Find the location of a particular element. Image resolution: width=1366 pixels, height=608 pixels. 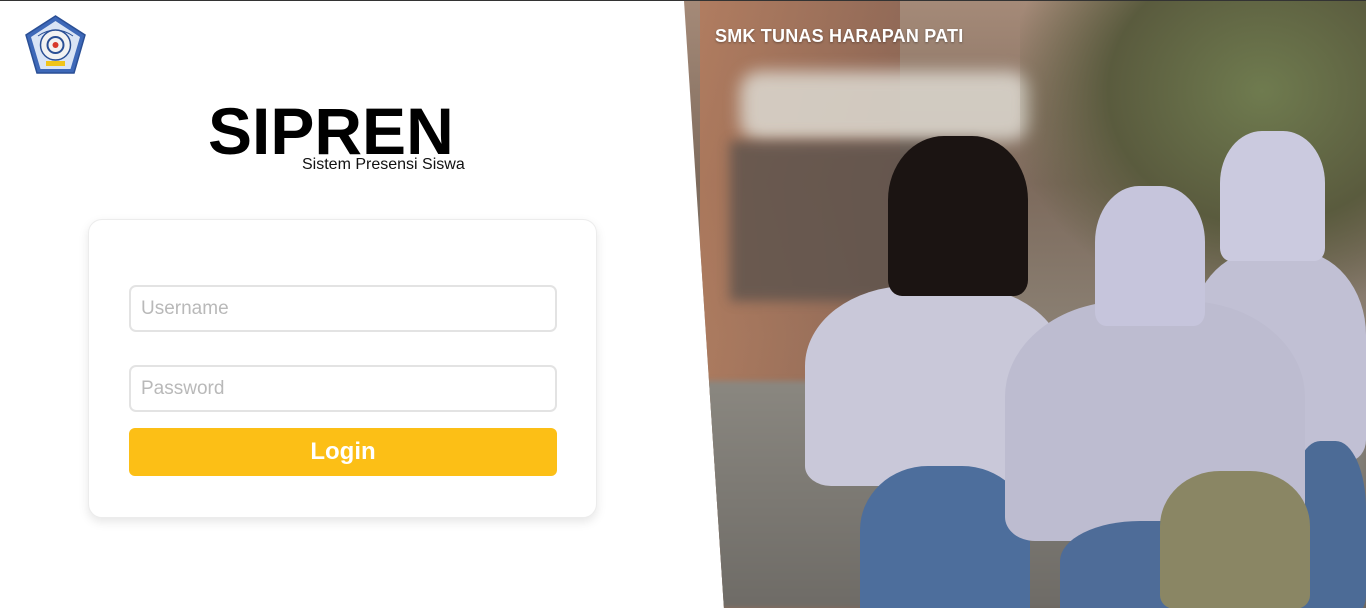

login-button: Login is located at coordinates (343, 452).